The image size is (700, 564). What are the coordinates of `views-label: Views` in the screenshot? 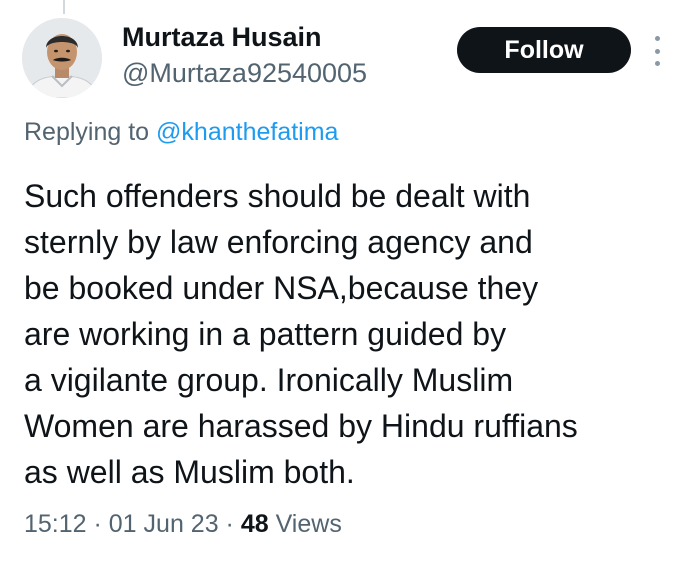 It's located at (305, 524).